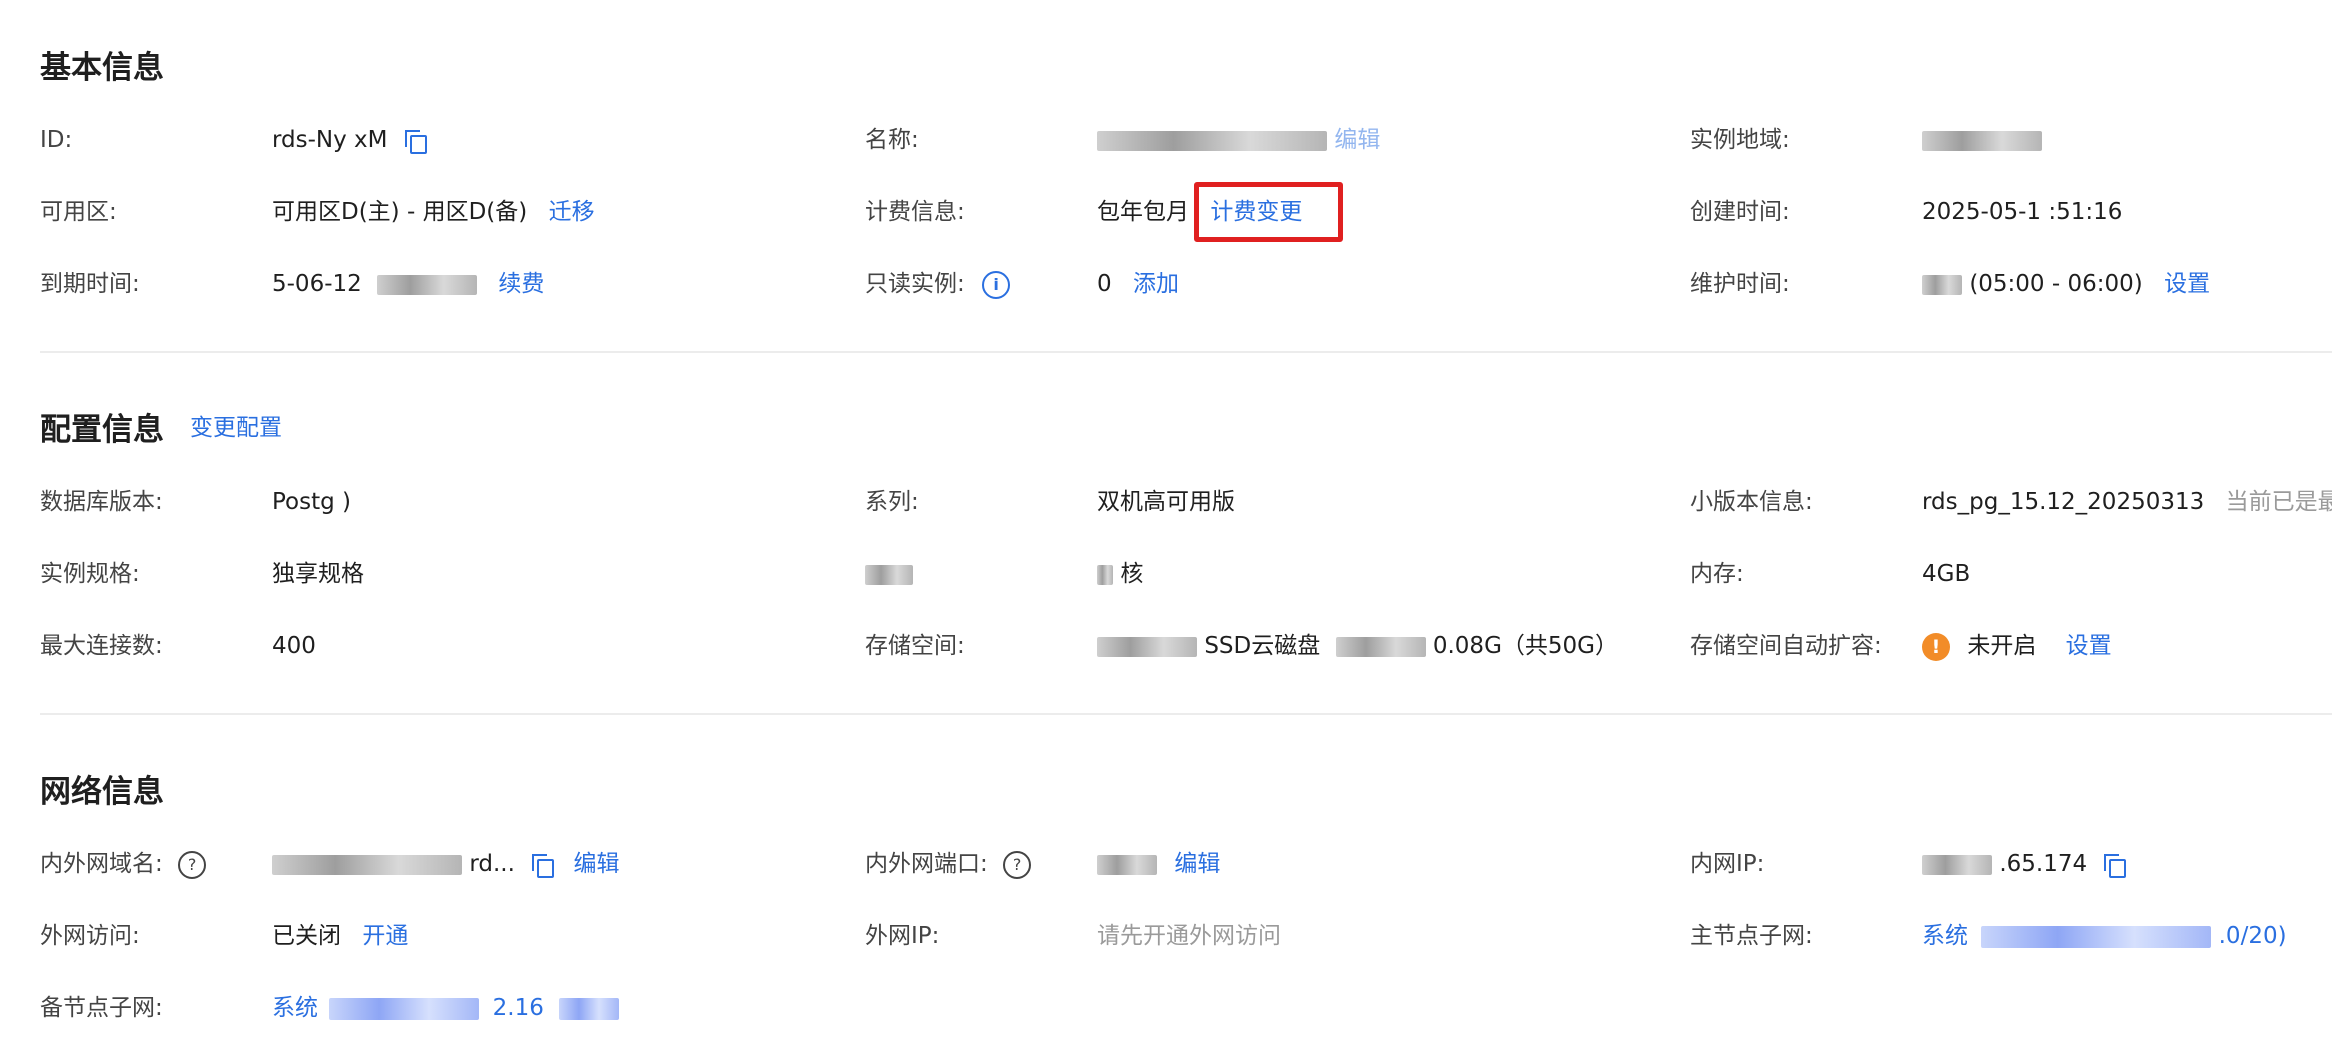 This screenshot has height=1054, width=2332. What do you see at coordinates (385, 936) in the screenshot?
I see `wan-open-link: 开通` at bounding box center [385, 936].